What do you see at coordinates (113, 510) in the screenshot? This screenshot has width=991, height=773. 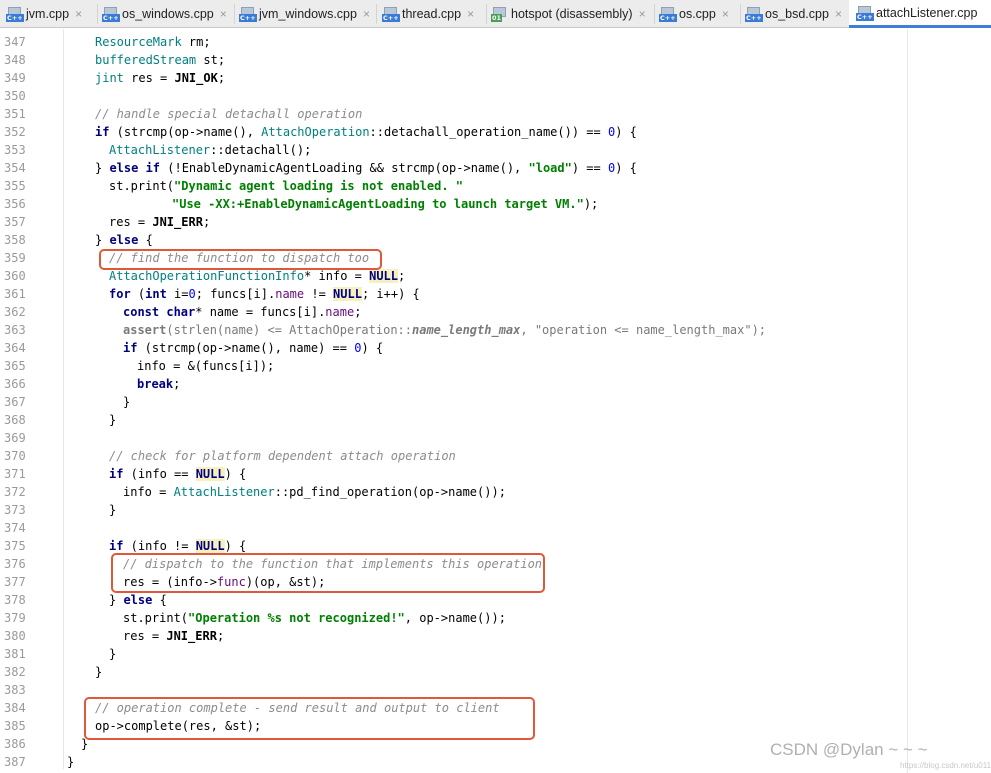 I see `code-line-373: }` at bounding box center [113, 510].